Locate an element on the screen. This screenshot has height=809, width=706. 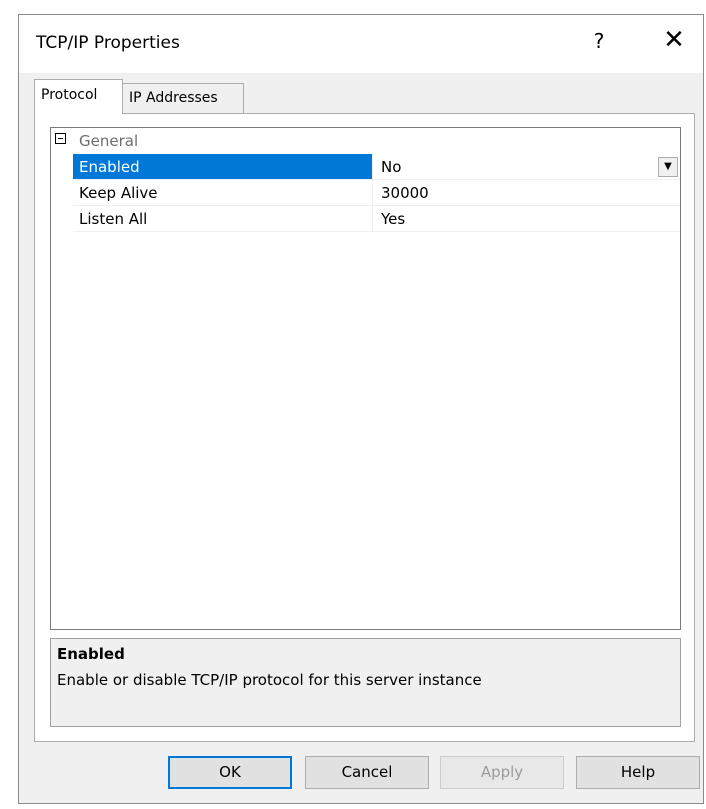
ok-button: OK is located at coordinates (230, 772).